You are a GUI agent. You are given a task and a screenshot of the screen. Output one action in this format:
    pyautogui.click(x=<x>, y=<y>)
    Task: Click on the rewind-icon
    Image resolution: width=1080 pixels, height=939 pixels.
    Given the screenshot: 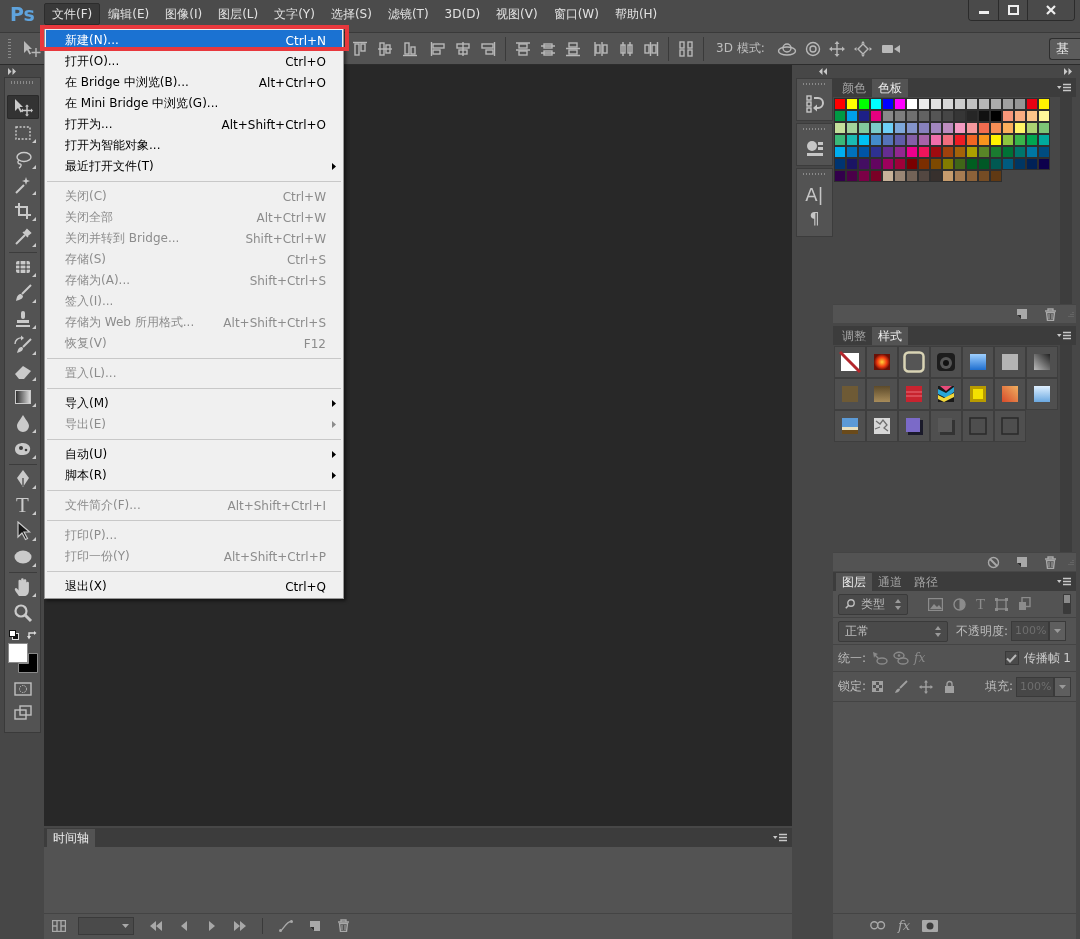 What is the action you would take?
    pyautogui.click(x=156, y=925)
    